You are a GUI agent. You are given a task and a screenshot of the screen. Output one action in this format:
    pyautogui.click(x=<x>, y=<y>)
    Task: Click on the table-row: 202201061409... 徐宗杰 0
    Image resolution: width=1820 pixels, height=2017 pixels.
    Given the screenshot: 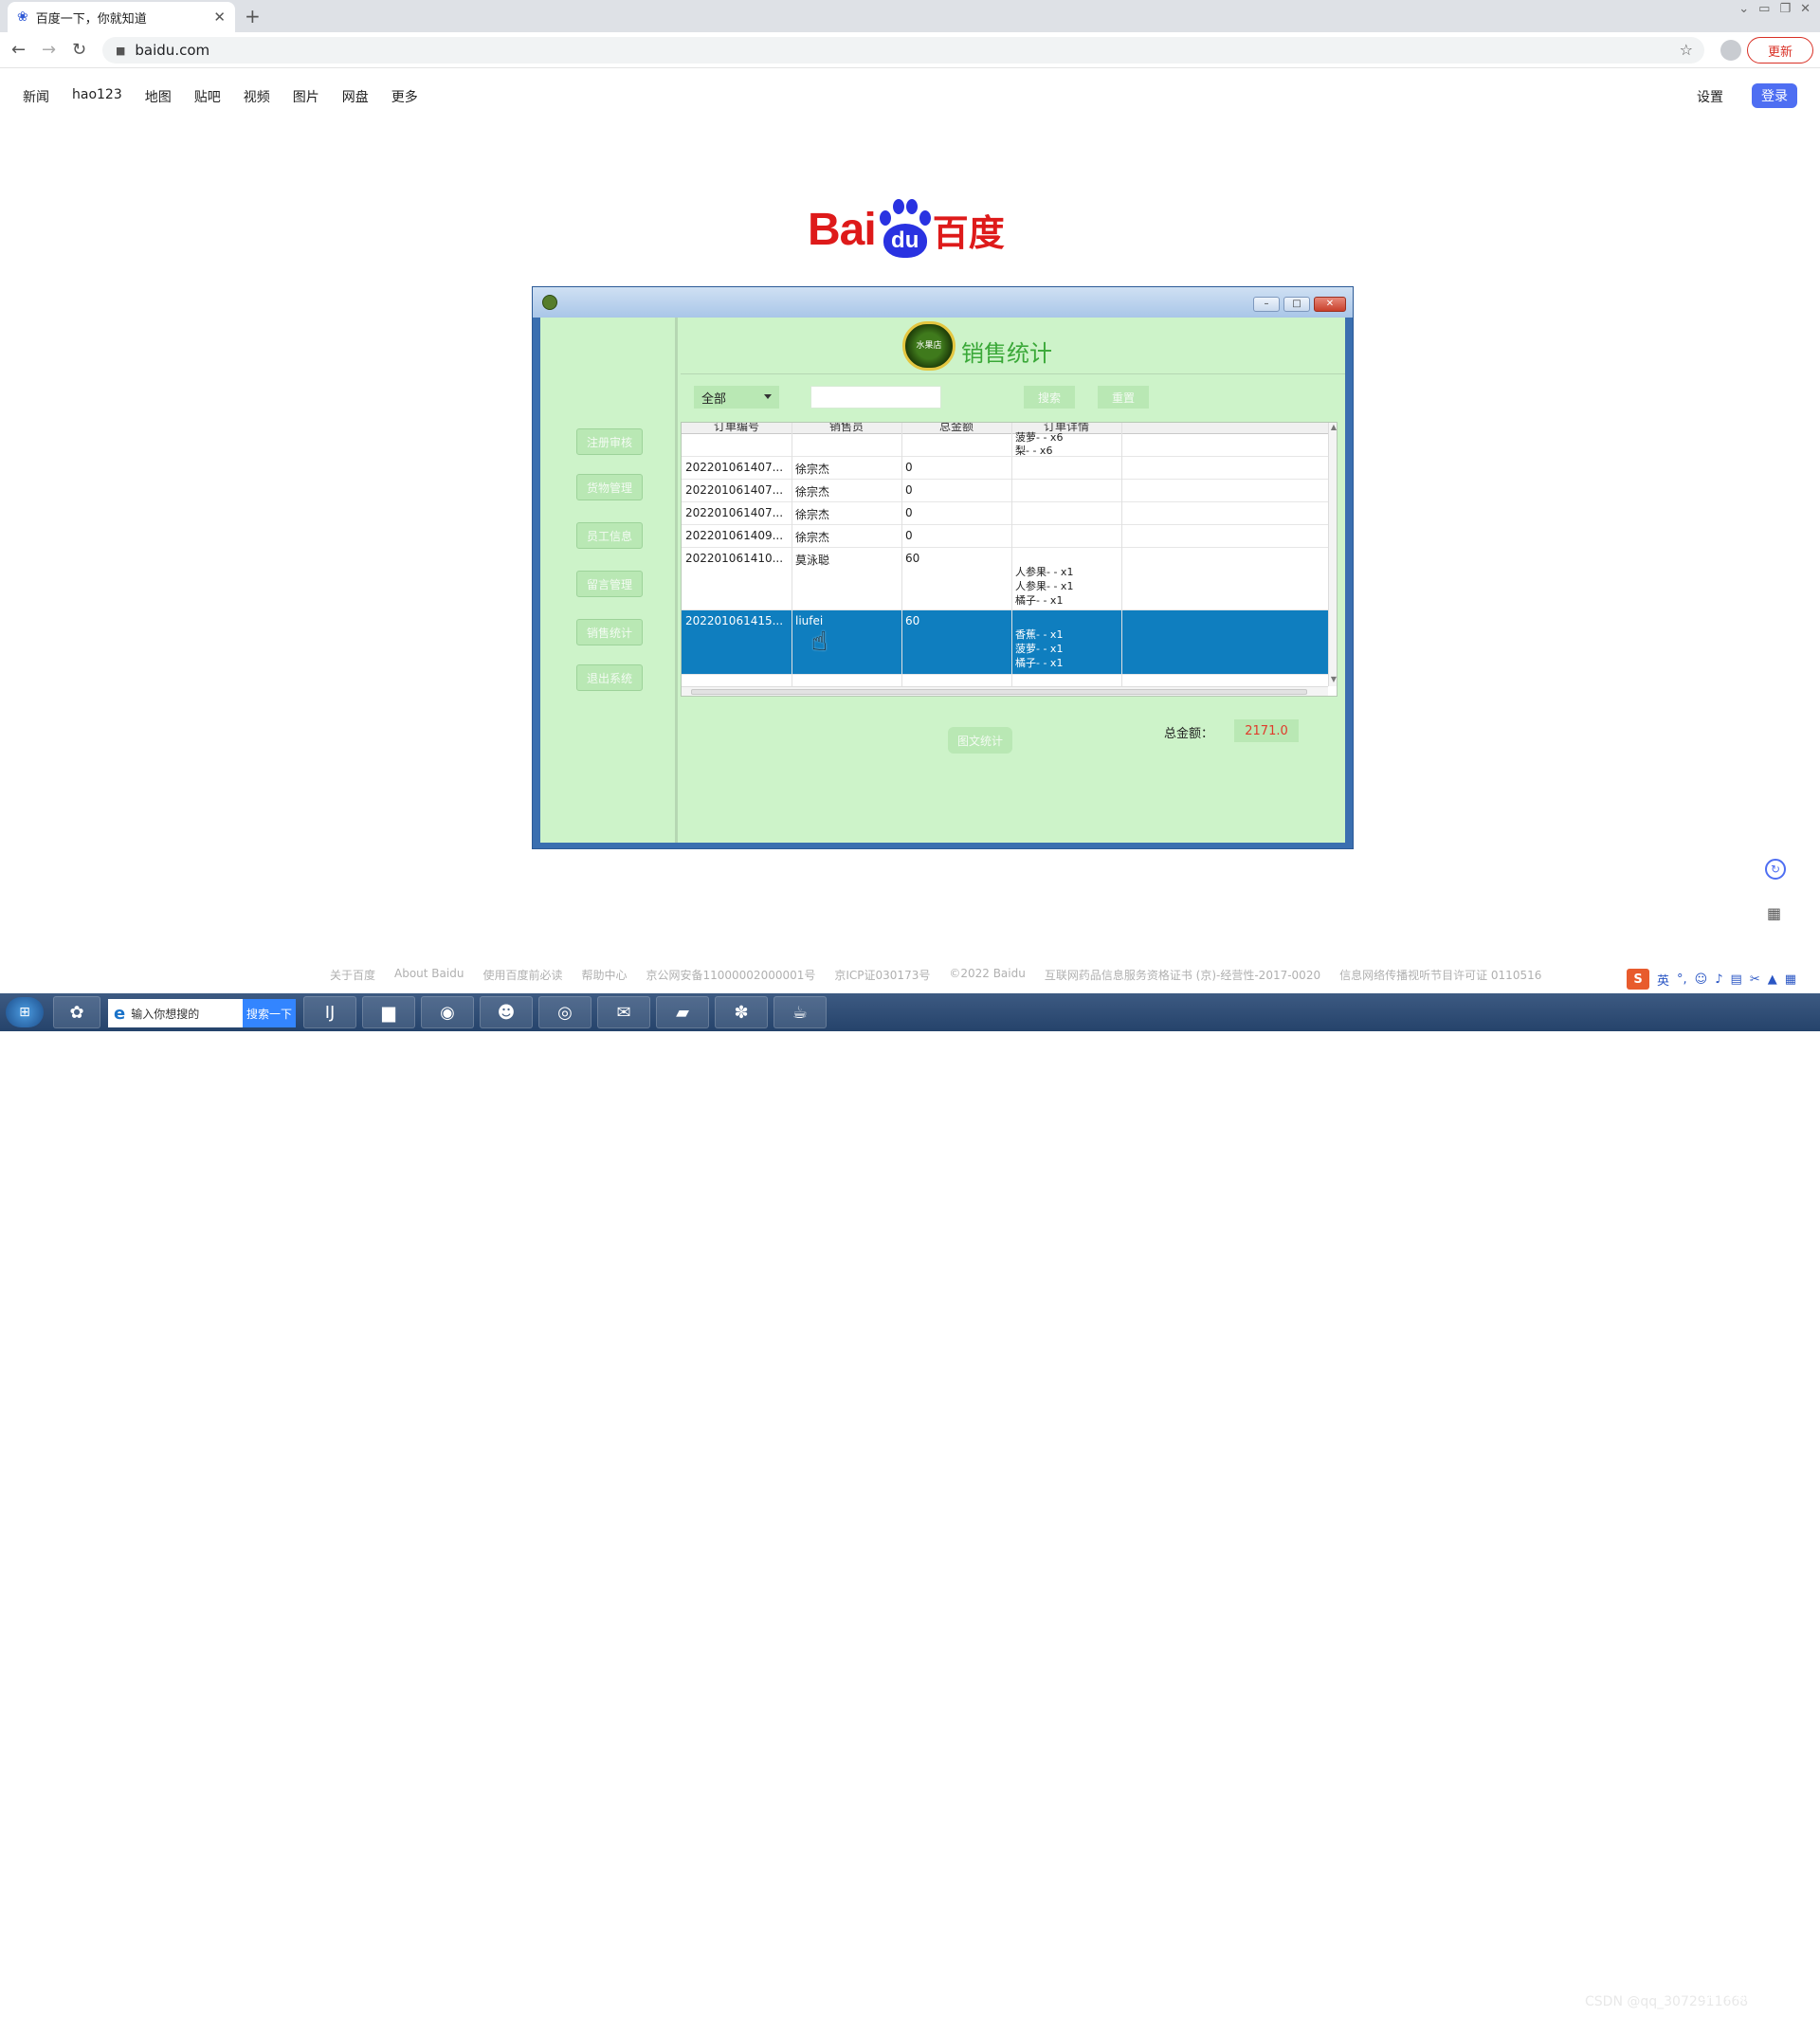 What is the action you would take?
    pyautogui.click(x=1005, y=536)
    